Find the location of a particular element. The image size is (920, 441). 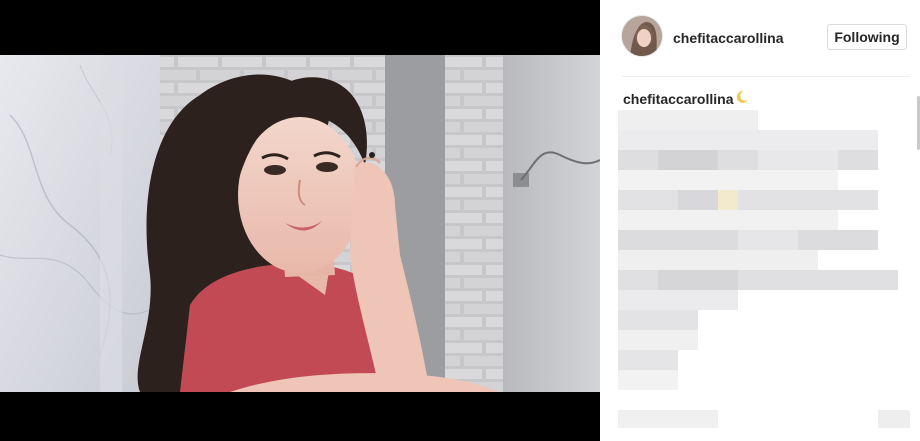

divider is located at coordinates (766, 76).